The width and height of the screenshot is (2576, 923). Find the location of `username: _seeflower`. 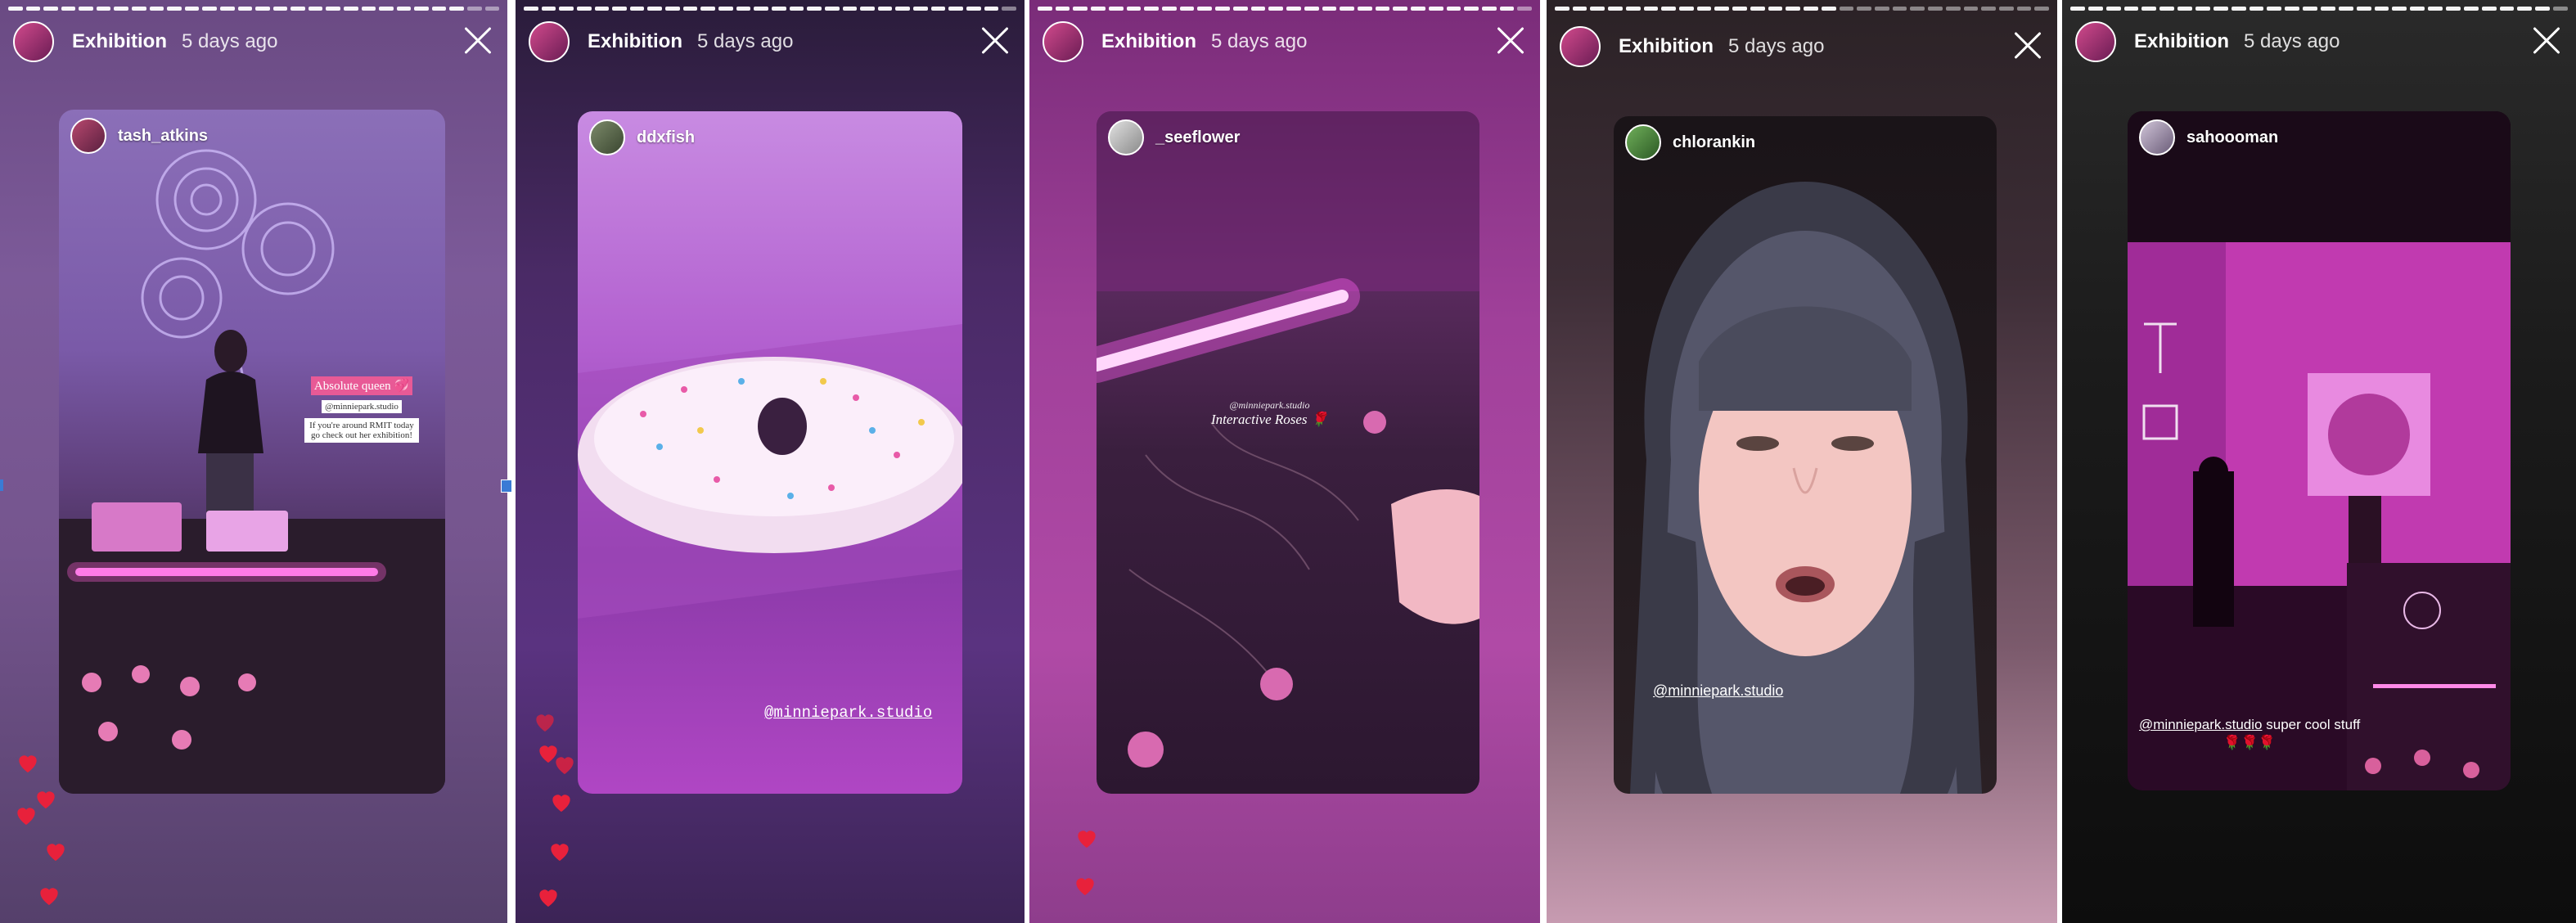

username: _seeflower is located at coordinates (1197, 137).